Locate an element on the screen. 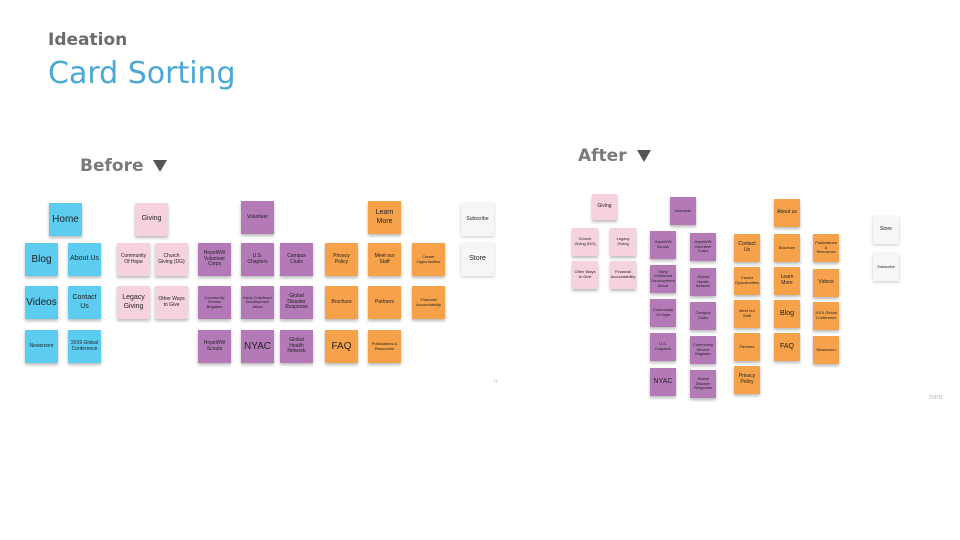 This screenshot has height=540, width=960. after-label: After is located at coordinates (602, 156).